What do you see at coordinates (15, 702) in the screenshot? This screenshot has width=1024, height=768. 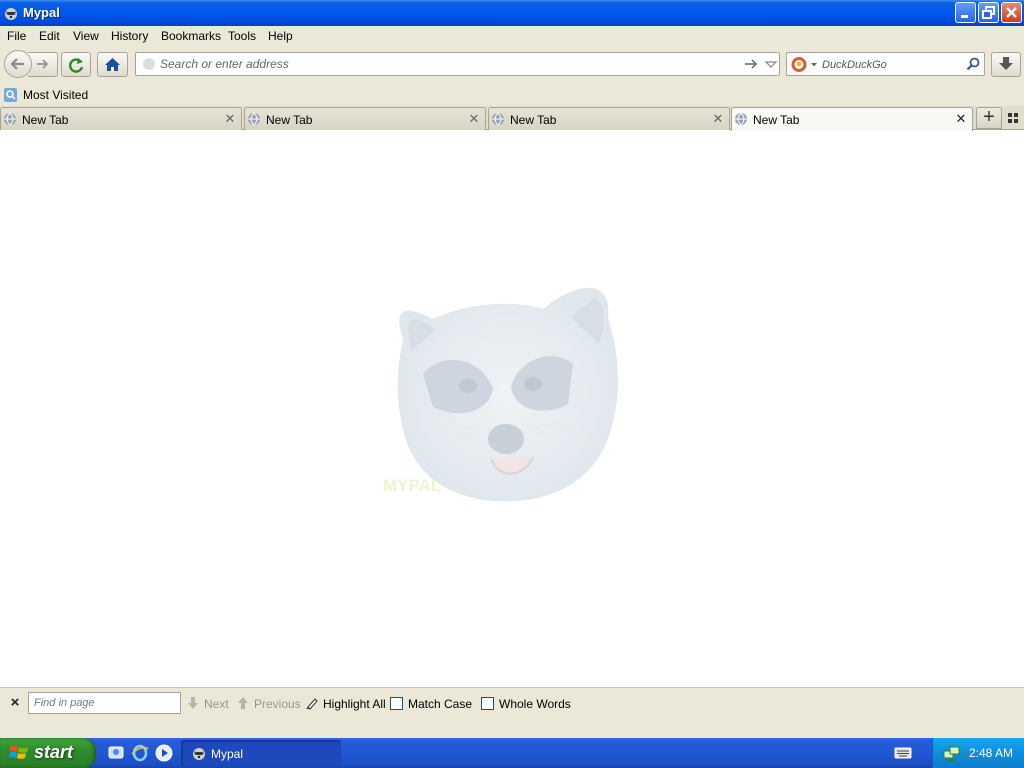 I see `find-close-icon: ×` at bounding box center [15, 702].